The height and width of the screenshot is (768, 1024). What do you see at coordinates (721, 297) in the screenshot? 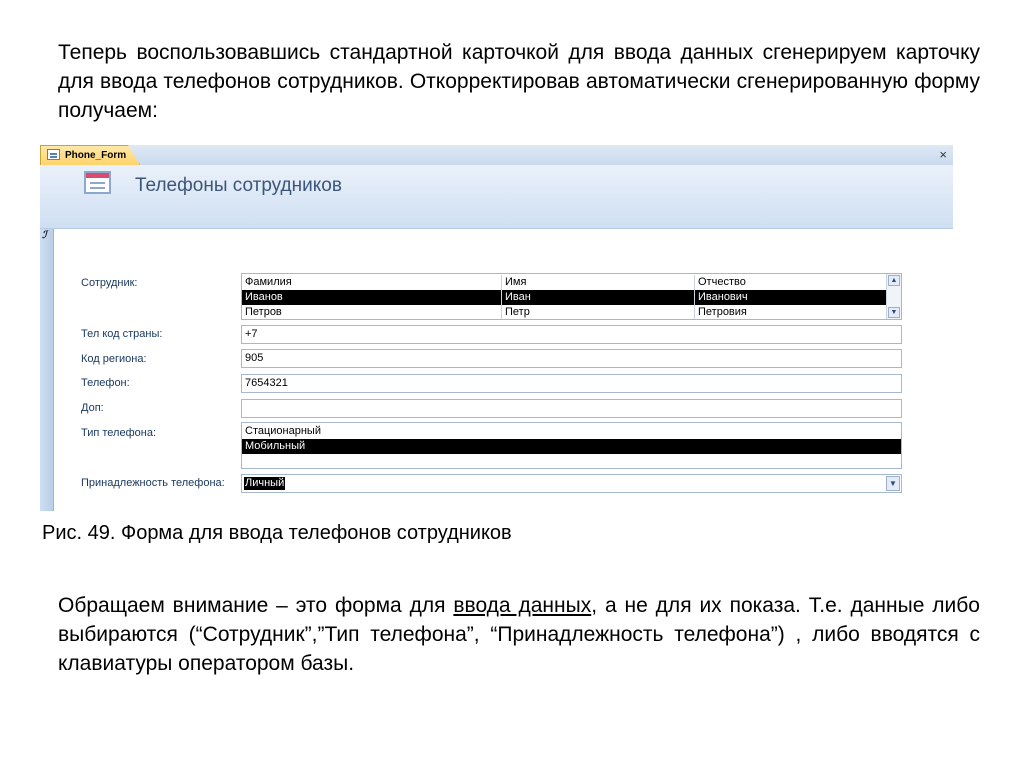
I see `cell-patronymic: Иванович` at bounding box center [721, 297].